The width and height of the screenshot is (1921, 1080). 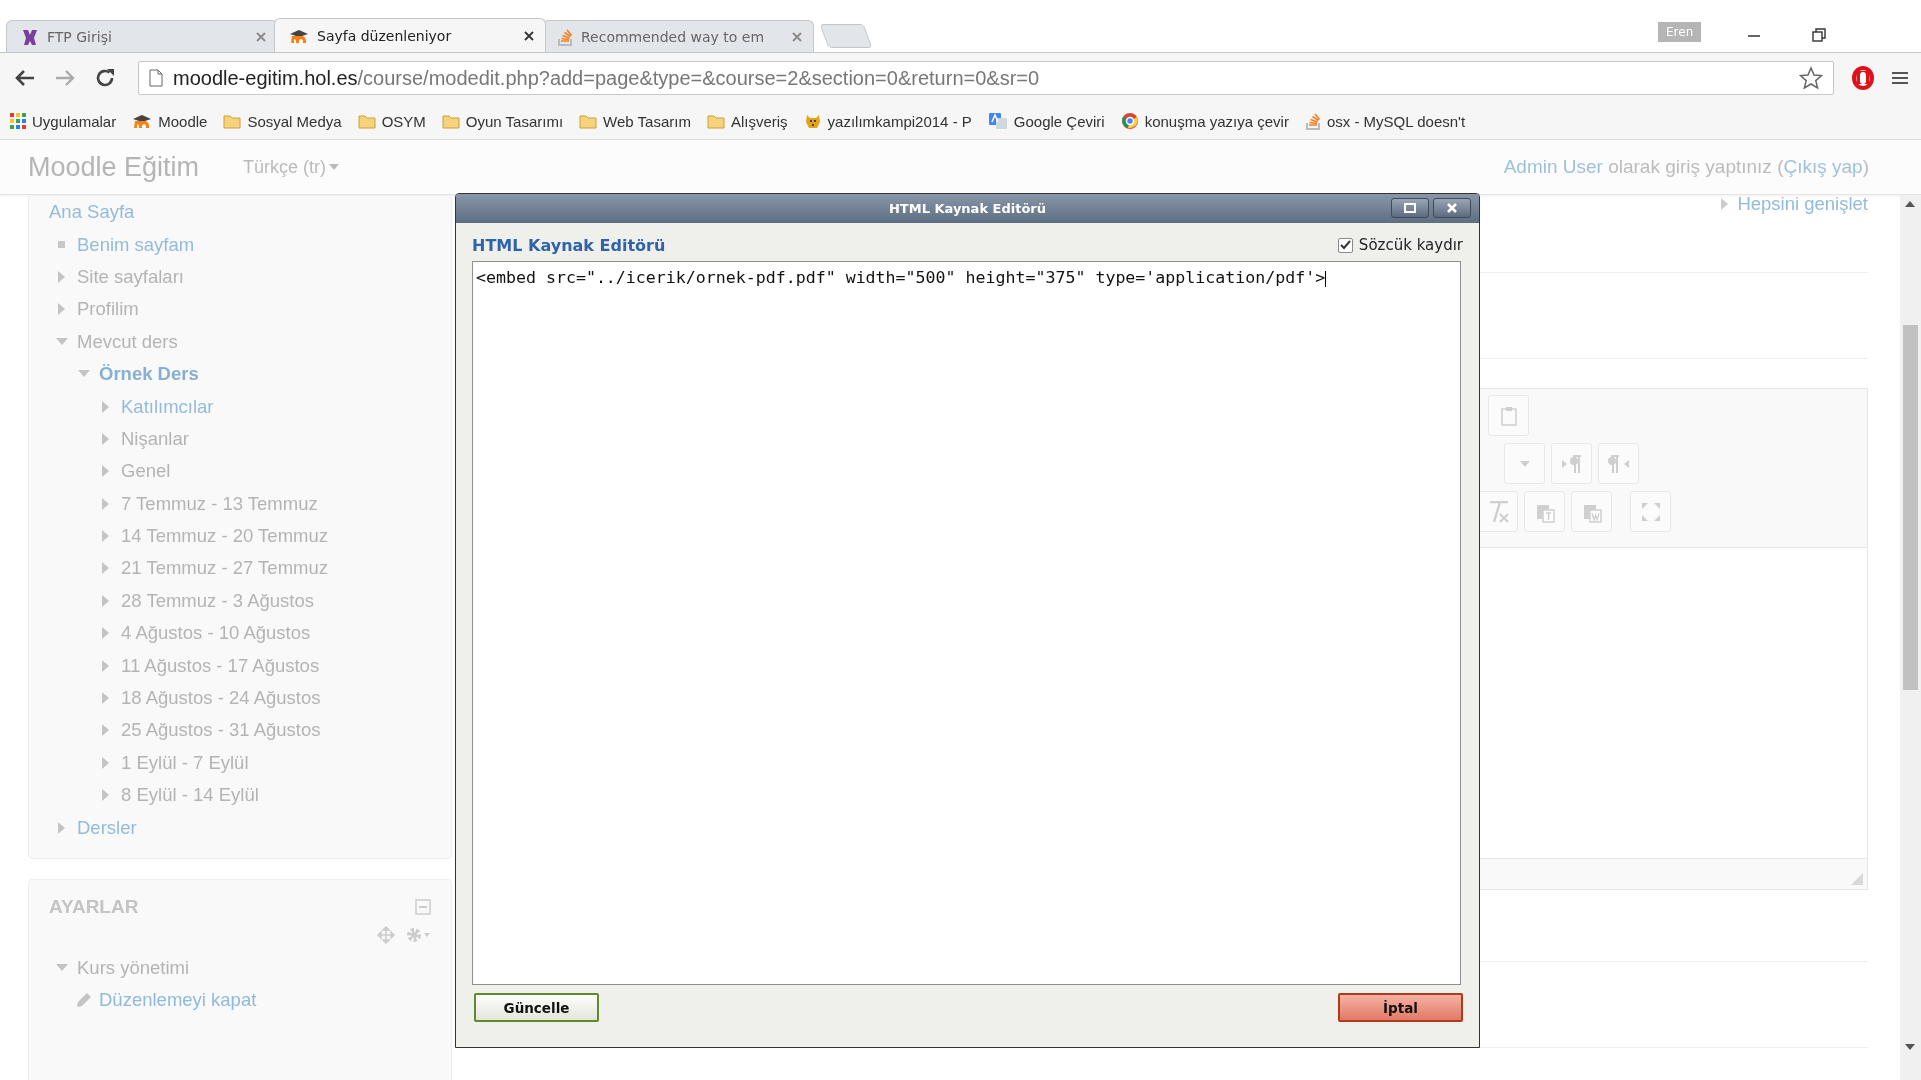 What do you see at coordinates (127, 341) in the screenshot?
I see `nav-item: Mevcut ders` at bounding box center [127, 341].